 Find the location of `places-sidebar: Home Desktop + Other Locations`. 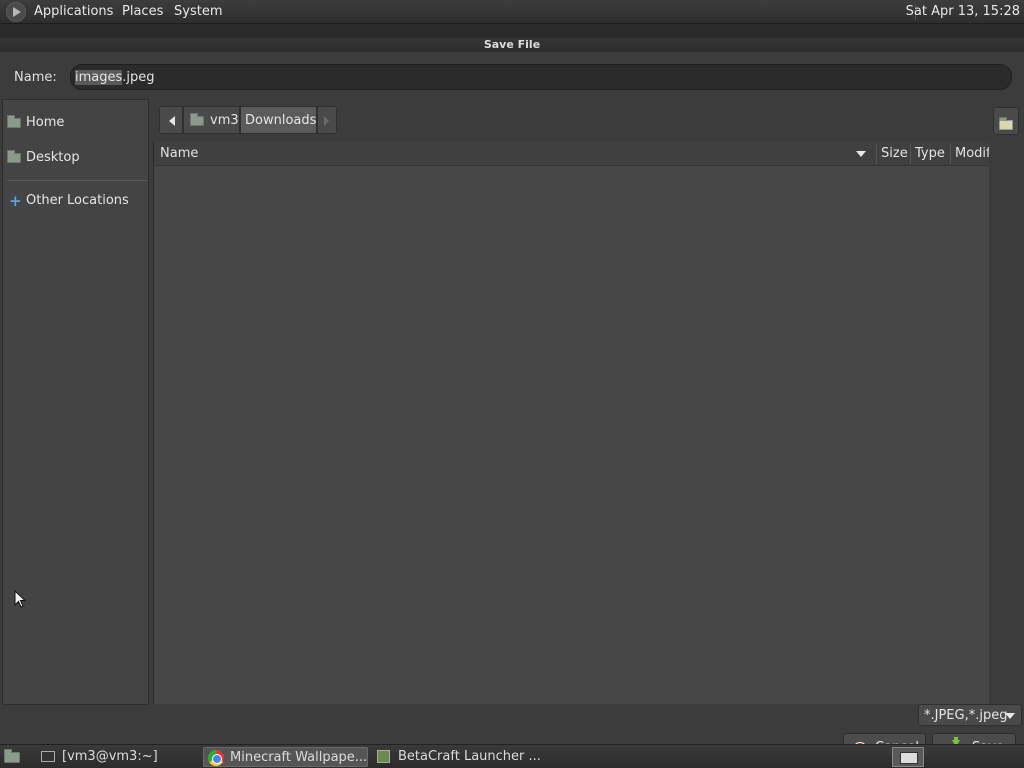

places-sidebar: Home Desktop + Other Locations is located at coordinates (75, 402).